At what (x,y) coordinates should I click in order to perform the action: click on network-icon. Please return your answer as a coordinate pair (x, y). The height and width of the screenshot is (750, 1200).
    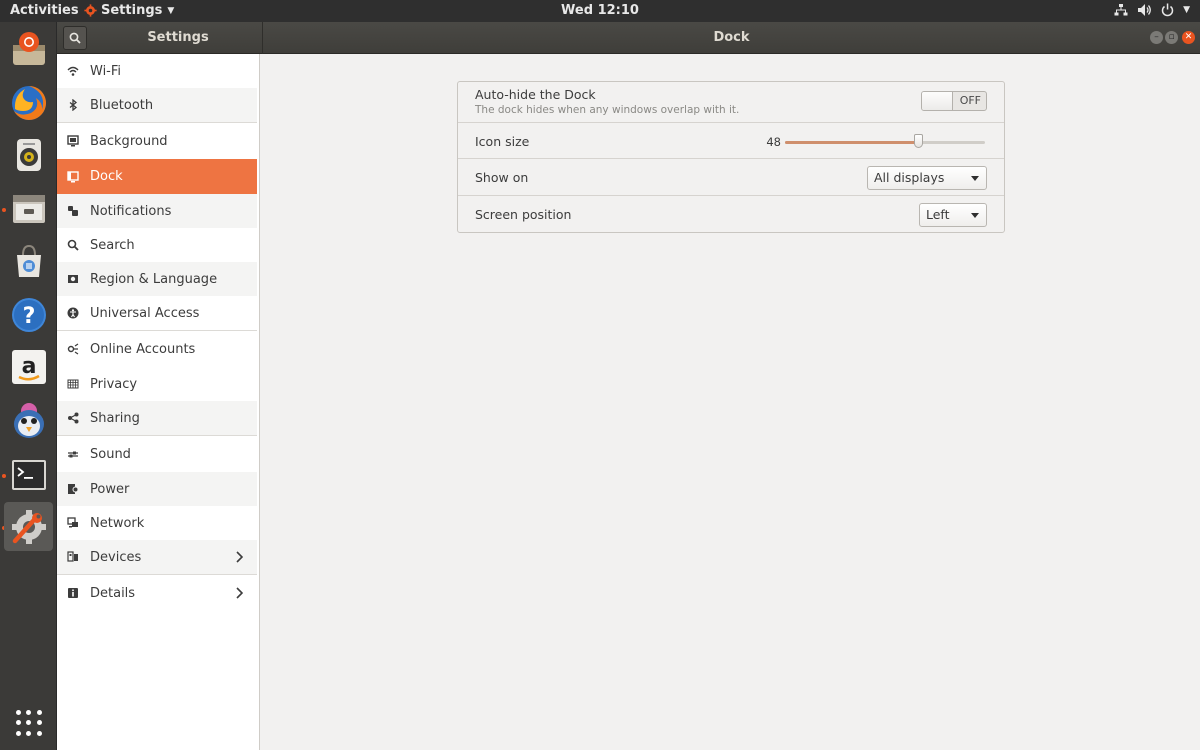
    Looking at the image, I should click on (73, 523).